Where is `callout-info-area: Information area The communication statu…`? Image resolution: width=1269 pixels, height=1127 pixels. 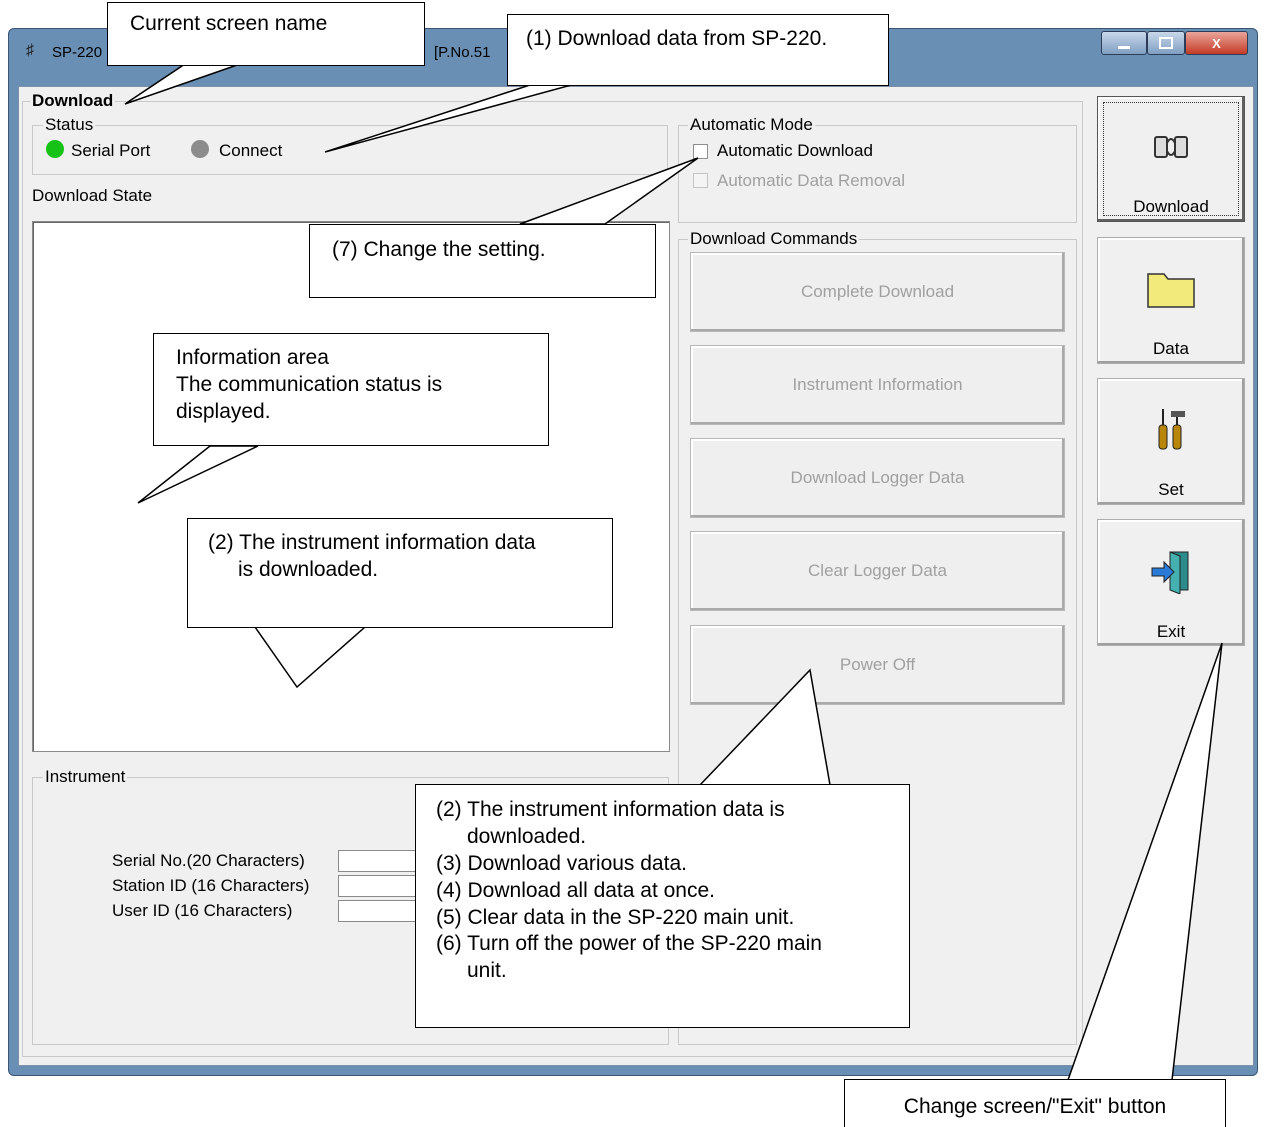 callout-info-area: Information area The communication statu… is located at coordinates (351, 389).